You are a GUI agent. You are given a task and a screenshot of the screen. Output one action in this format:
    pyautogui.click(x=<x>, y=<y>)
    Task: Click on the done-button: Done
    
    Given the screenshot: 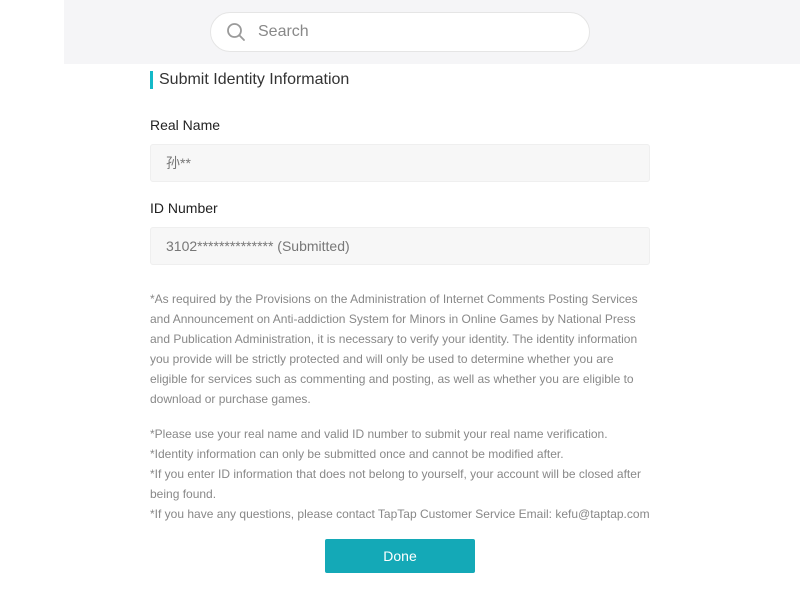 What is the action you would take?
    pyautogui.click(x=400, y=556)
    